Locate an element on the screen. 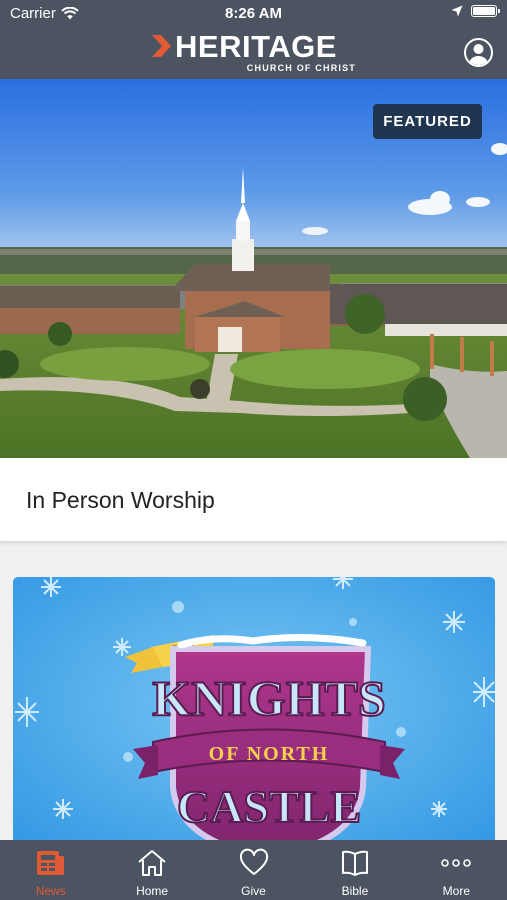 The height and width of the screenshot is (900, 507). battery-icon is located at coordinates (485, 11).